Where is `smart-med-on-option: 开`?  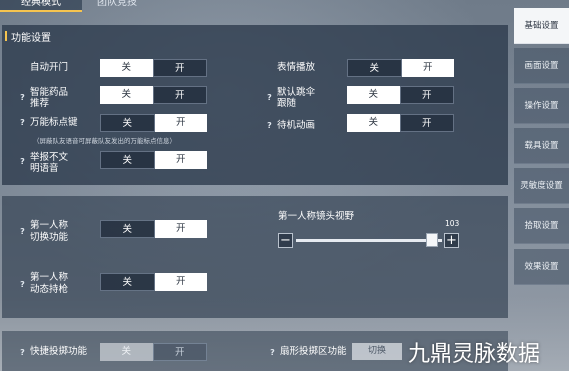
smart-med-on-option: 开 is located at coordinates (179, 95).